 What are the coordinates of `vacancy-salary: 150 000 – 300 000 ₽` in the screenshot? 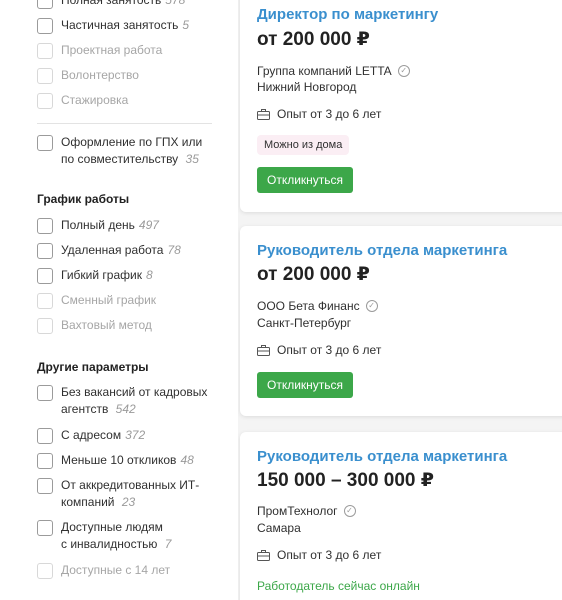 It's located at (345, 480).